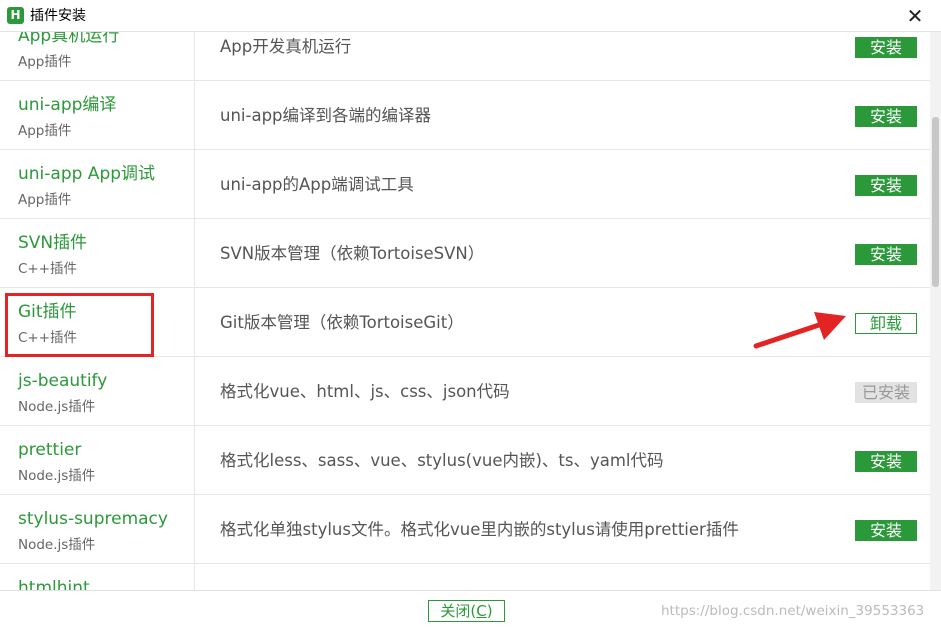 This screenshot has height=630, width=941. I want to click on plugin-name: js-beautify, so click(63, 381).